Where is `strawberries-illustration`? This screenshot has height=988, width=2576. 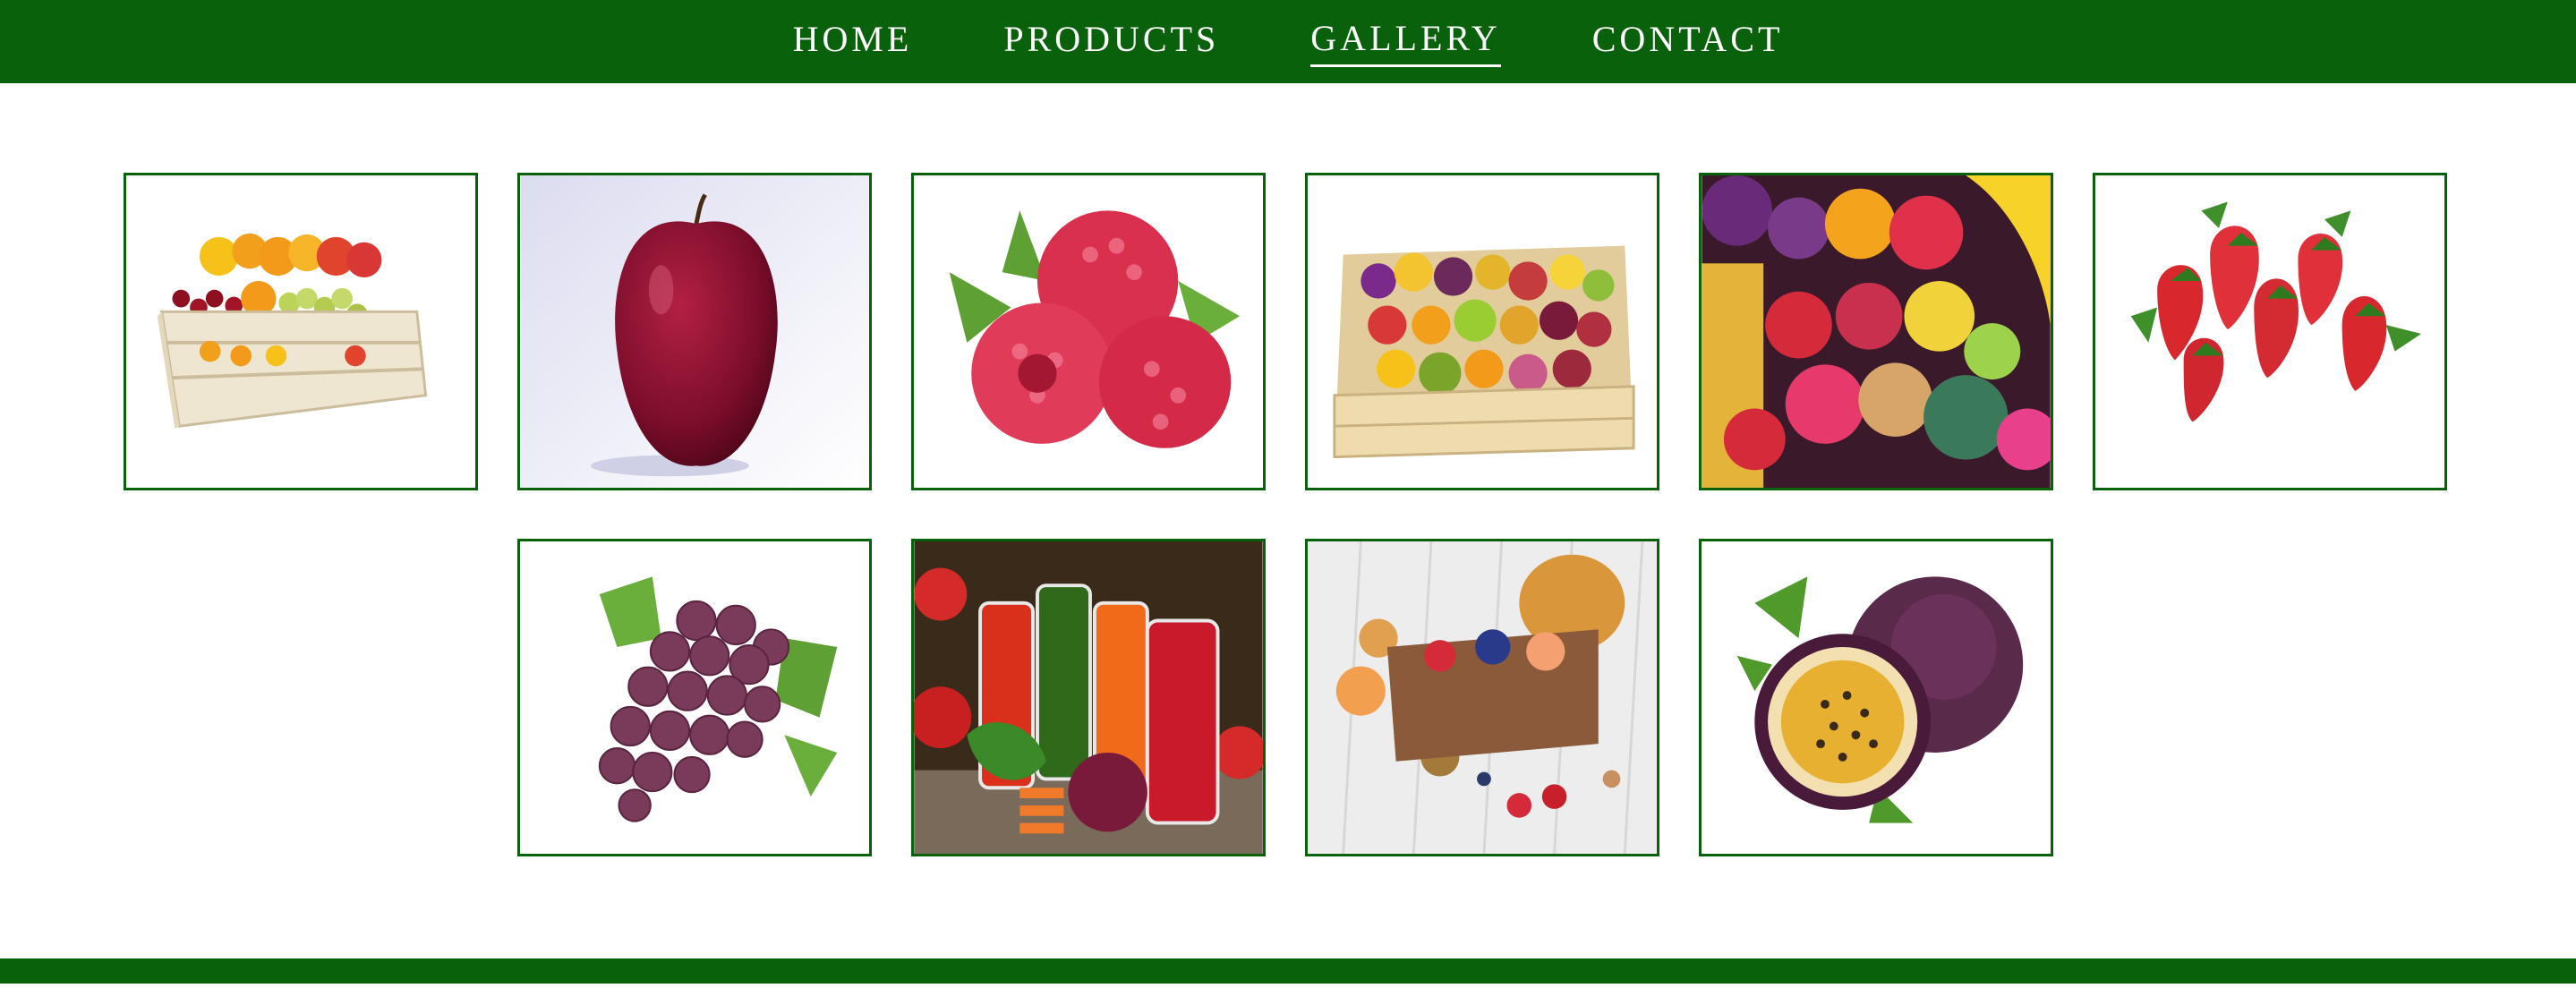
strawberries-illustration is located at coordinates (2269, 331).